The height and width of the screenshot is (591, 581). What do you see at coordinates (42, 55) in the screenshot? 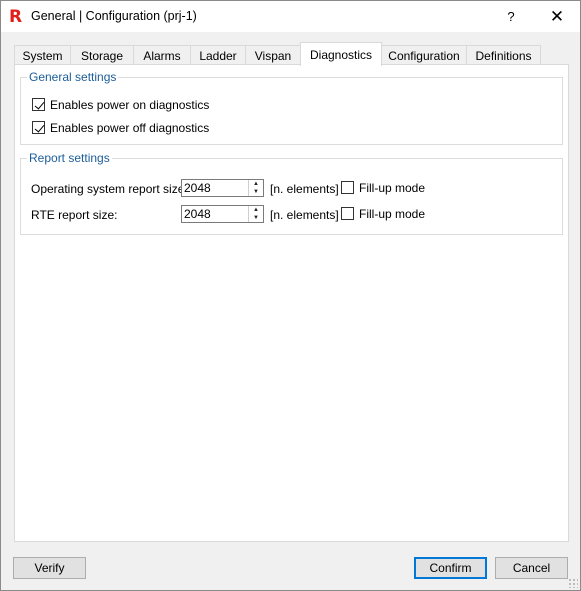
I see `tab-system: System` at bounding box center [42, 55].